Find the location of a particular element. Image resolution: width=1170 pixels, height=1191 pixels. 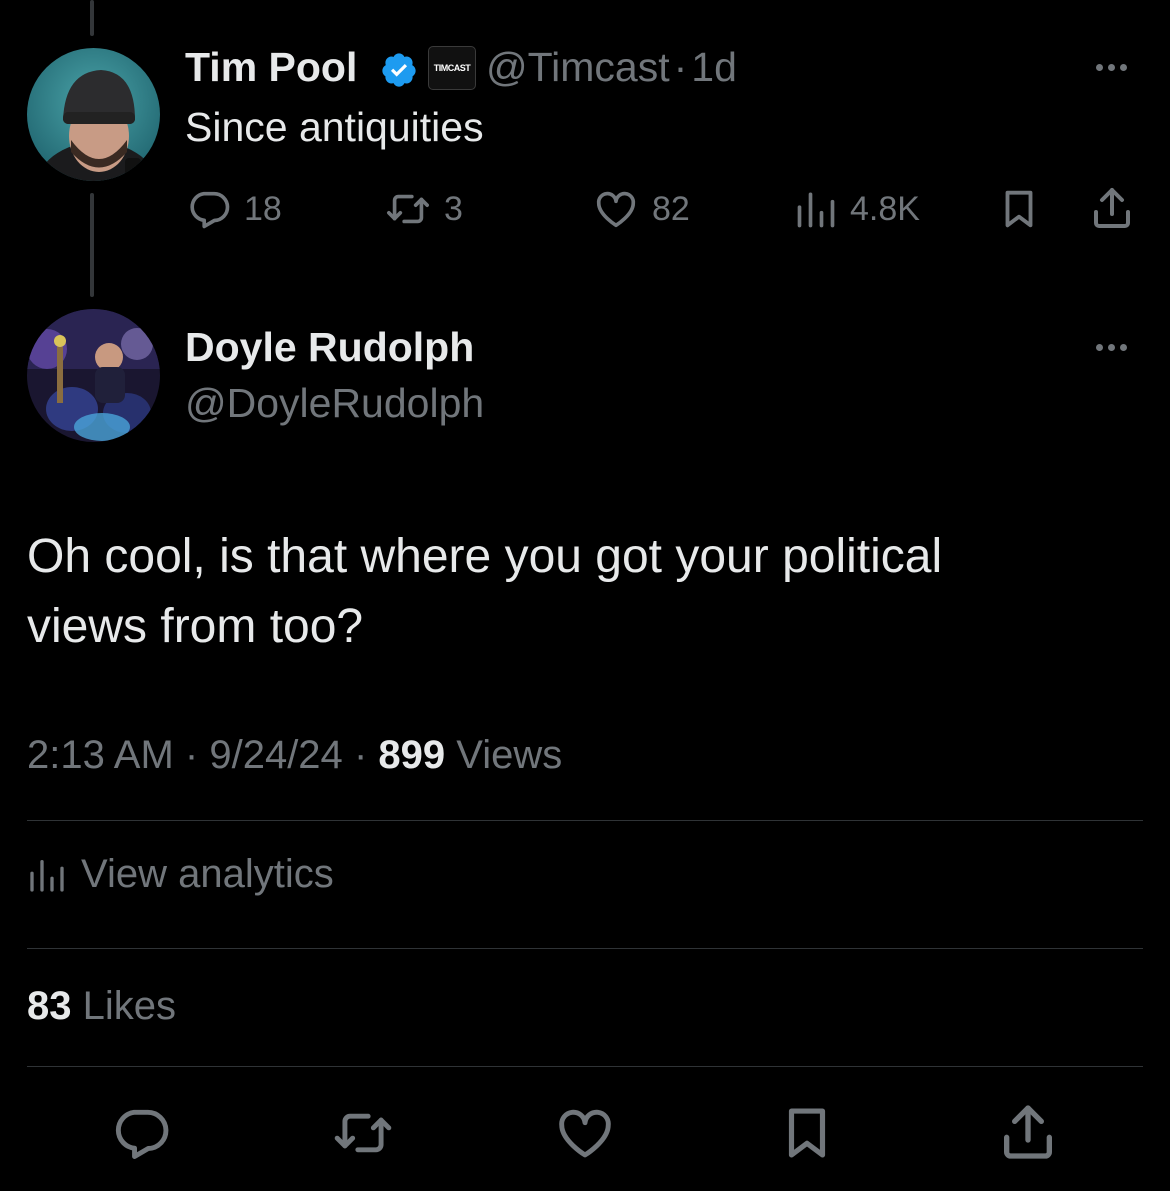

parent-more-icon is located at coordinates (1111, 67).